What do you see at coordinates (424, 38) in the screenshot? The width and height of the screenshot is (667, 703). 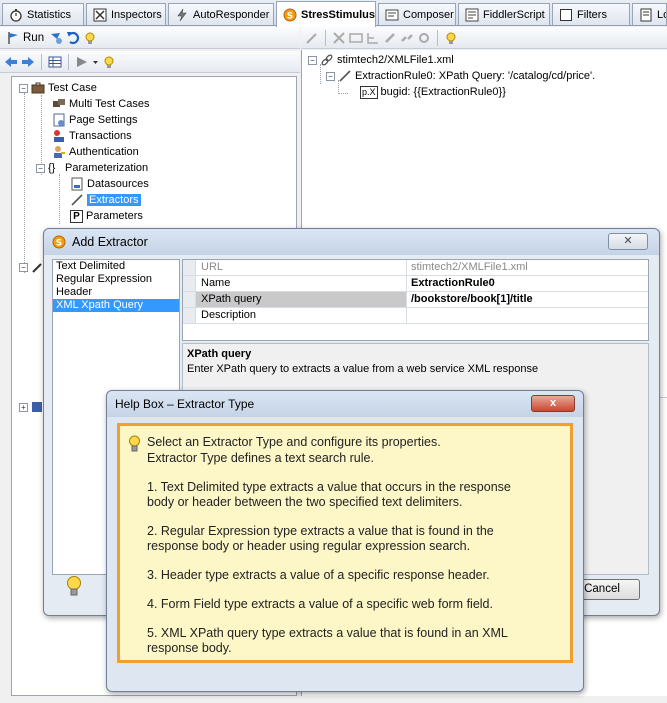 I see `settings-icon` at bounding box center [424, 38].